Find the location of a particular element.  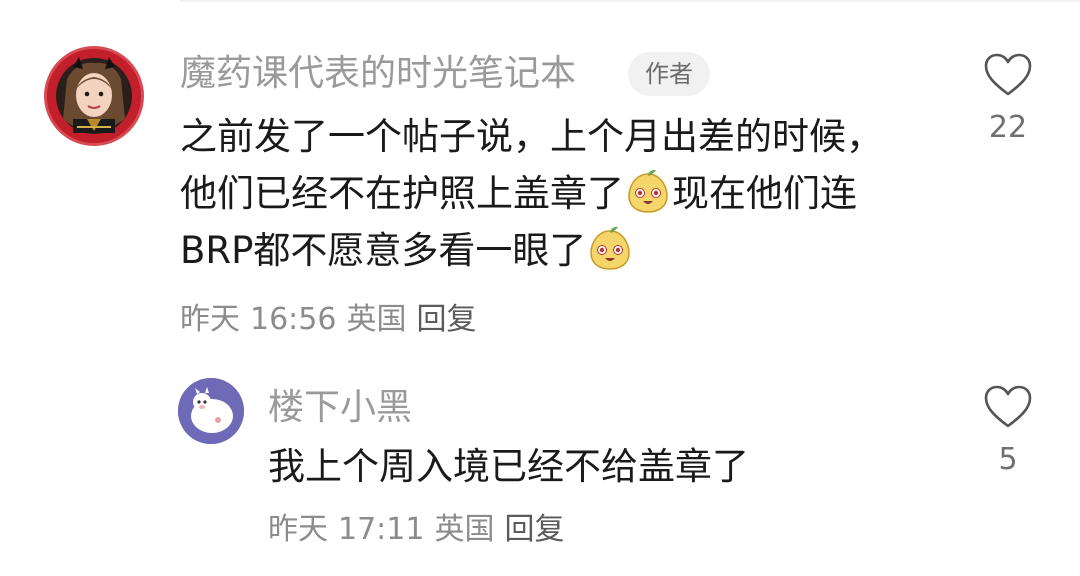

comment-line-2: 他们已经不在护照上盖章了 现在他们连 is located at coordinates (550, 193).